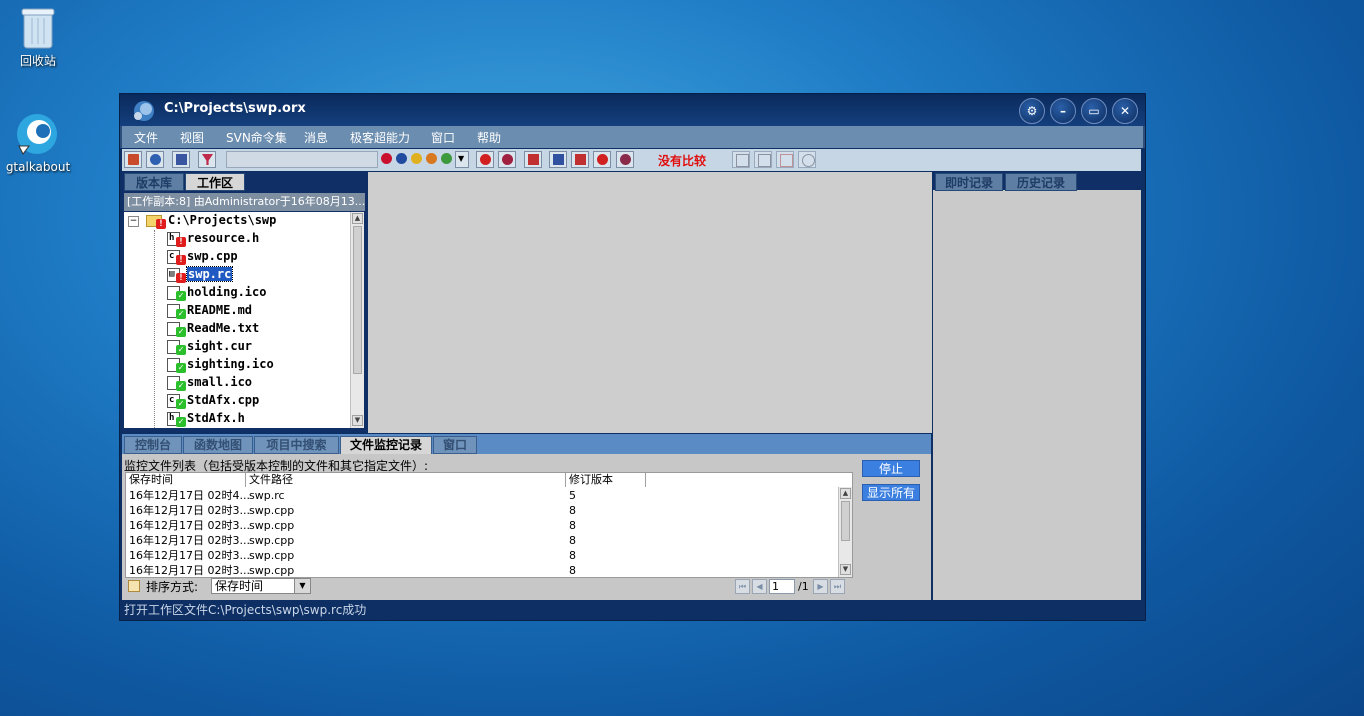  What do you see at coordinates (256, 137) in the screenshot?
I see `menu-svn: SVN命令集` at bounding box center [256, 137].